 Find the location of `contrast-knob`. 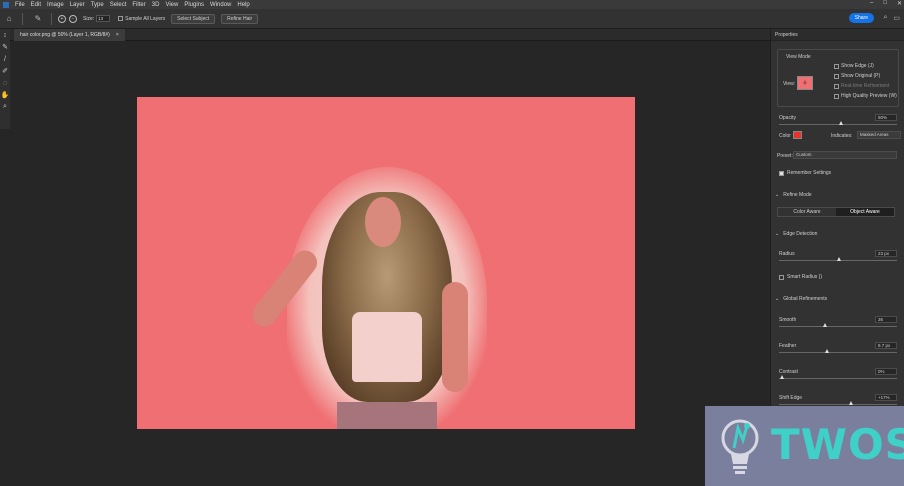

contrast-knob is located at coordinates (782, 377).